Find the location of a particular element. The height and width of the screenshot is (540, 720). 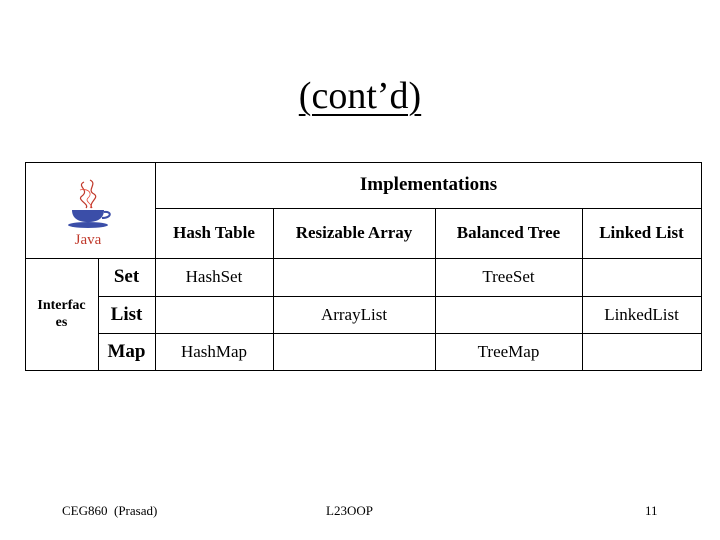

slide-title-text: (cont’d) is located at coordinates (360, 96).